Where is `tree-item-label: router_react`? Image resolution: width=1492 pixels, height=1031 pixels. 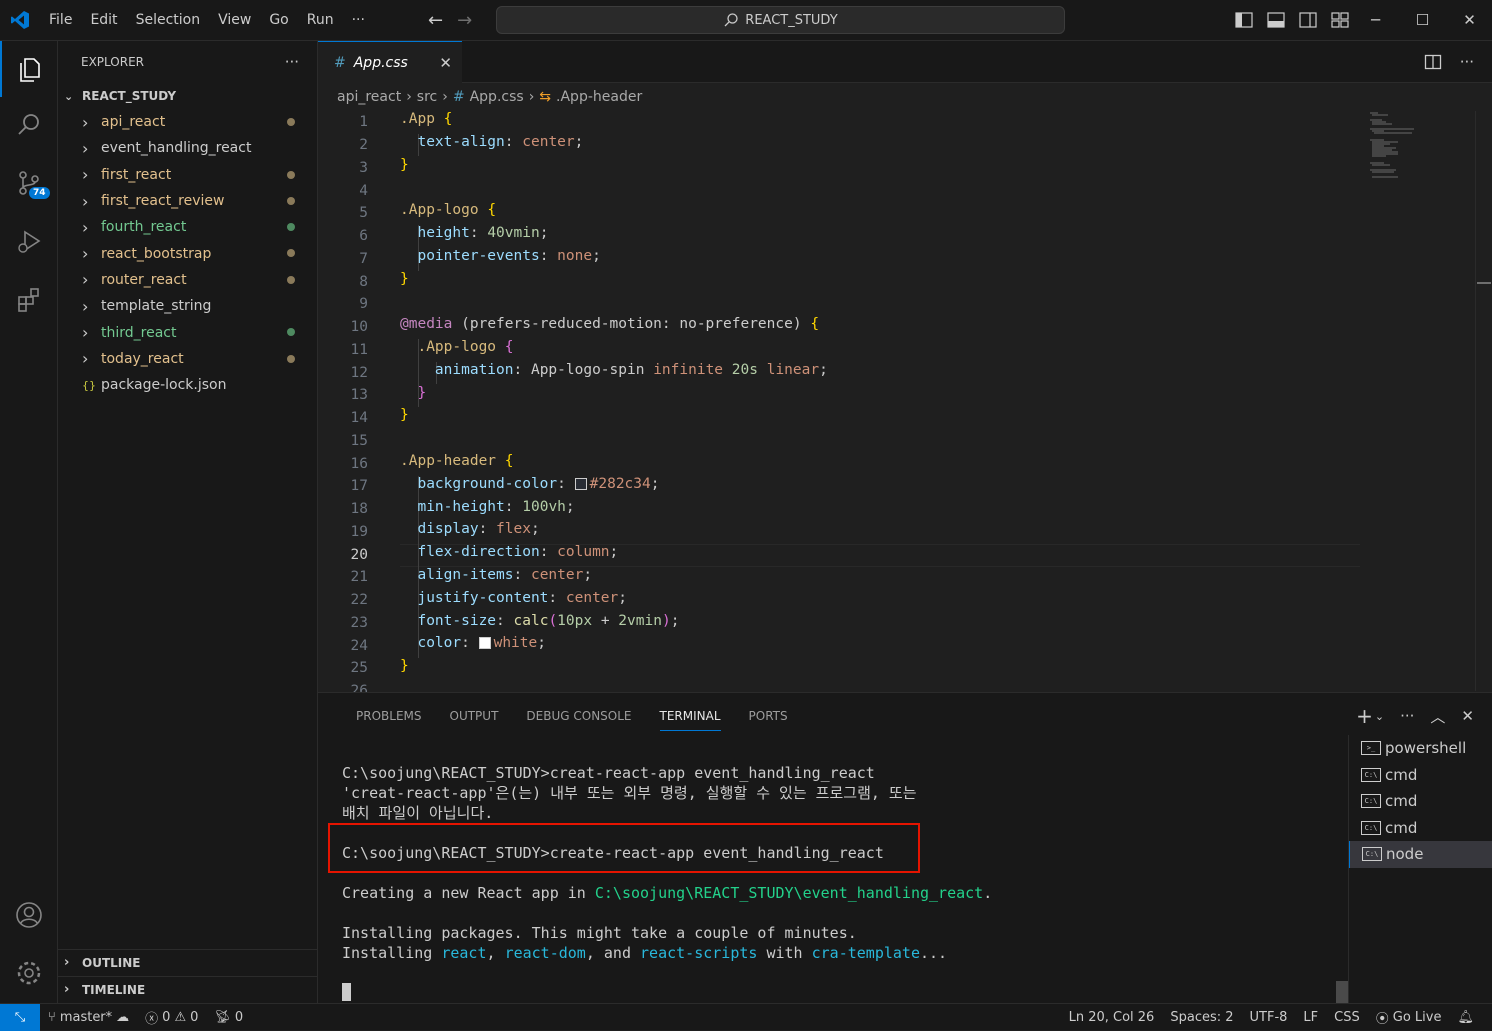
tree-item-label: router_react is located at coordinates (144, 279).